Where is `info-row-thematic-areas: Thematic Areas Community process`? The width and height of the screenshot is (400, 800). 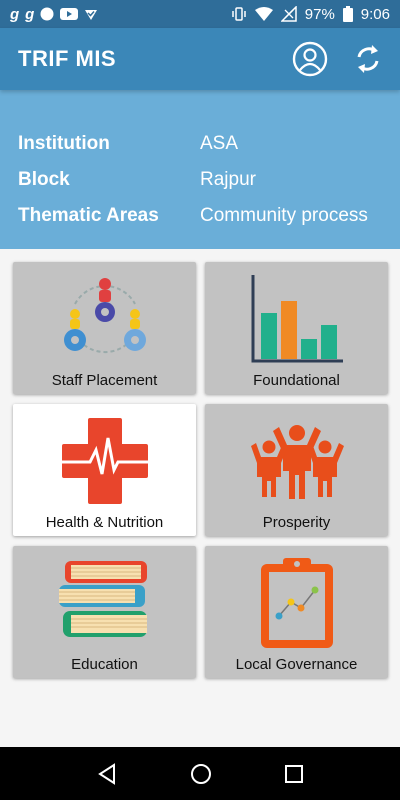 info-row-thematic-areas: Thematic Areas Community process is located at coordinates (200, 216).